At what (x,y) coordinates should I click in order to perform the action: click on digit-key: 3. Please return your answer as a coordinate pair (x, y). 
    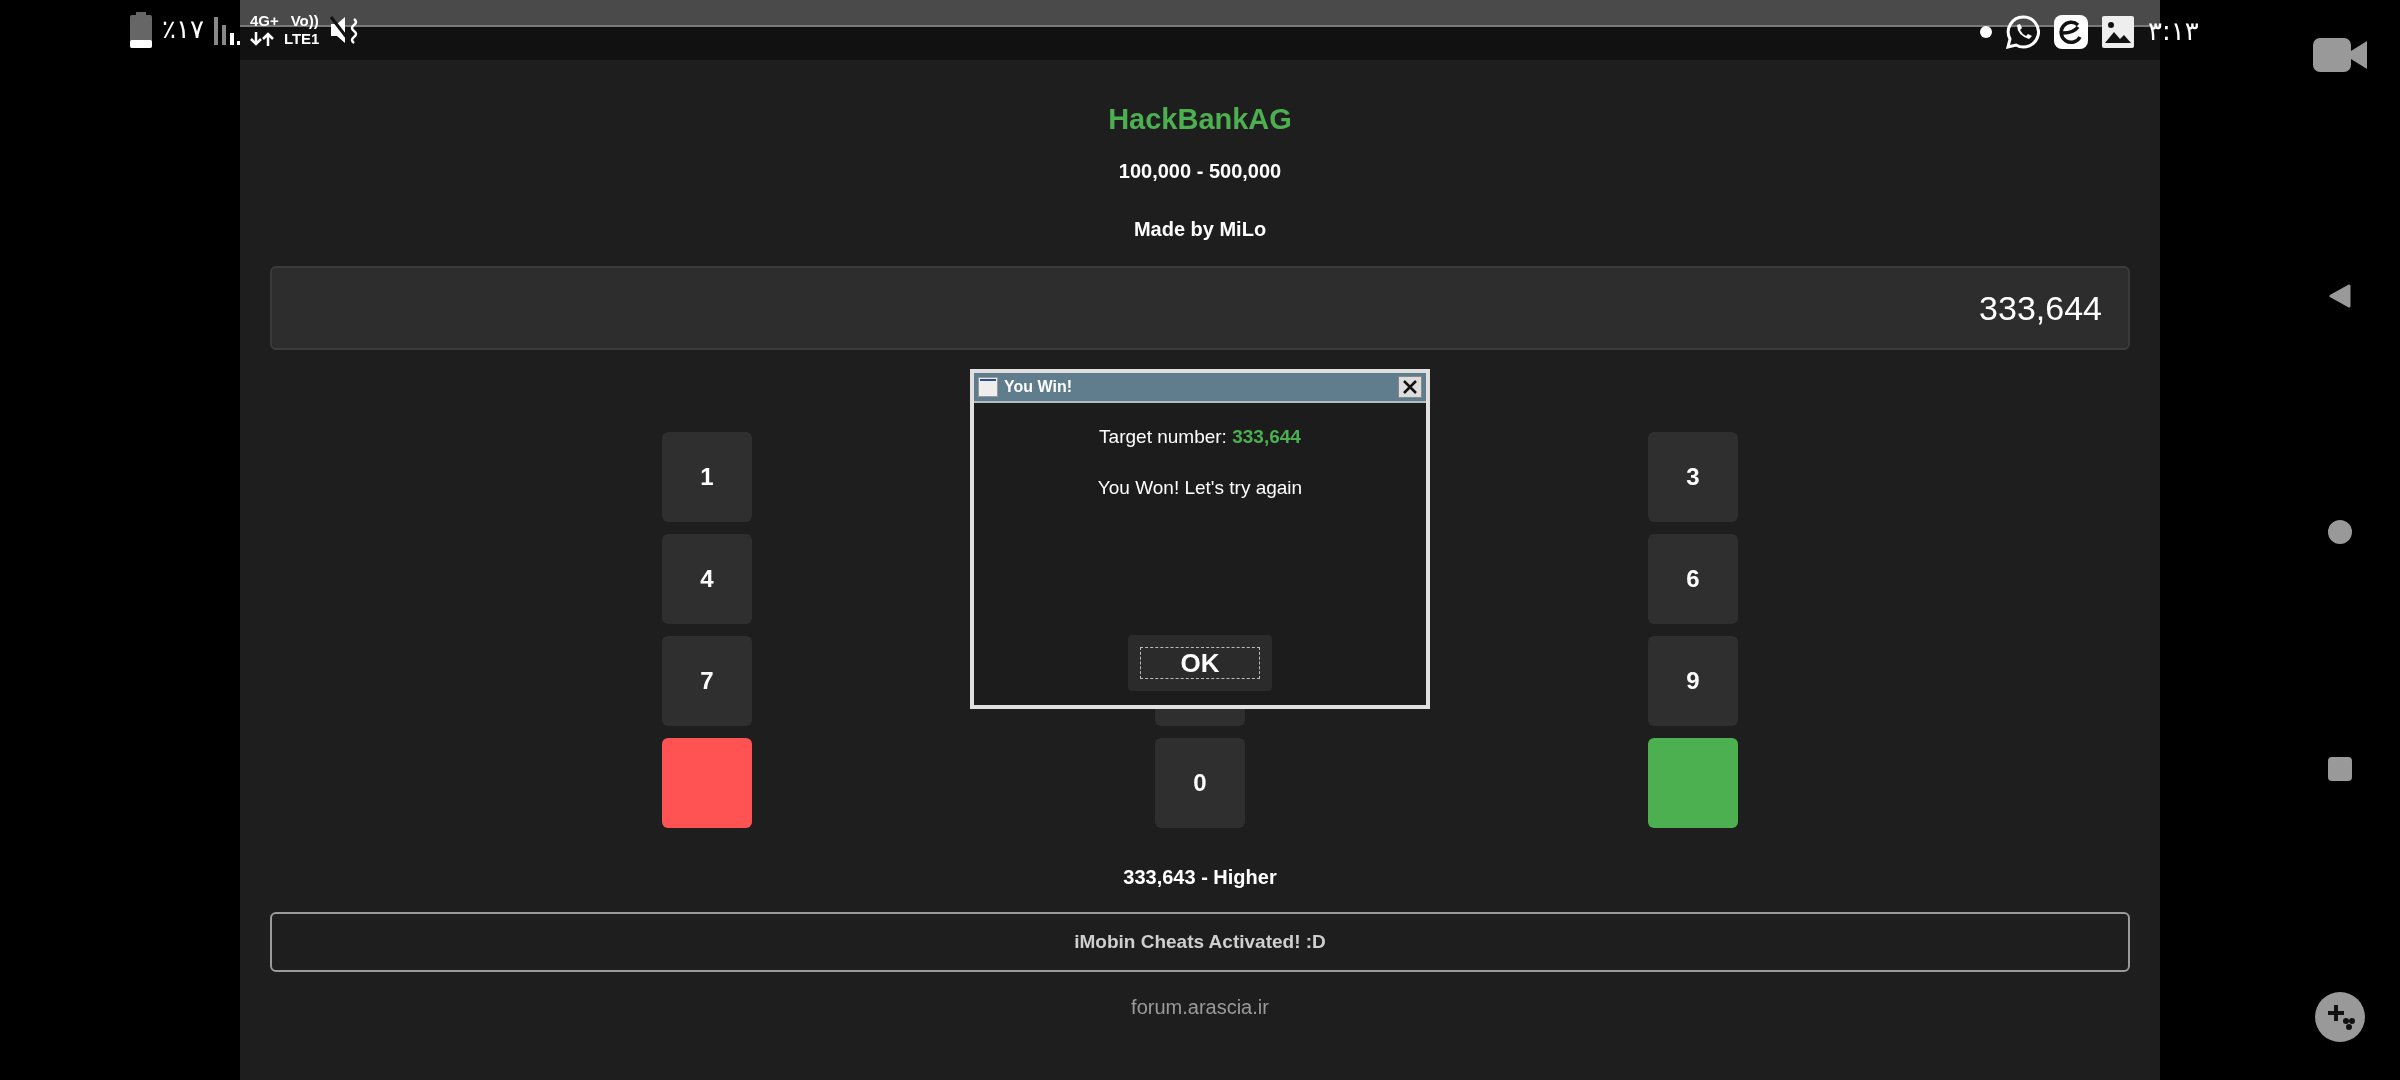
    Looking at the image, I should click on (1693, 477).